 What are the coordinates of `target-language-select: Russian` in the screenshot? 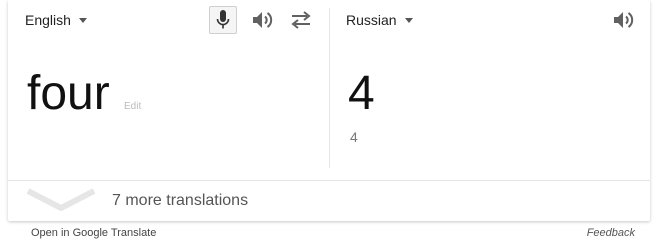 It's located at (379, 20).